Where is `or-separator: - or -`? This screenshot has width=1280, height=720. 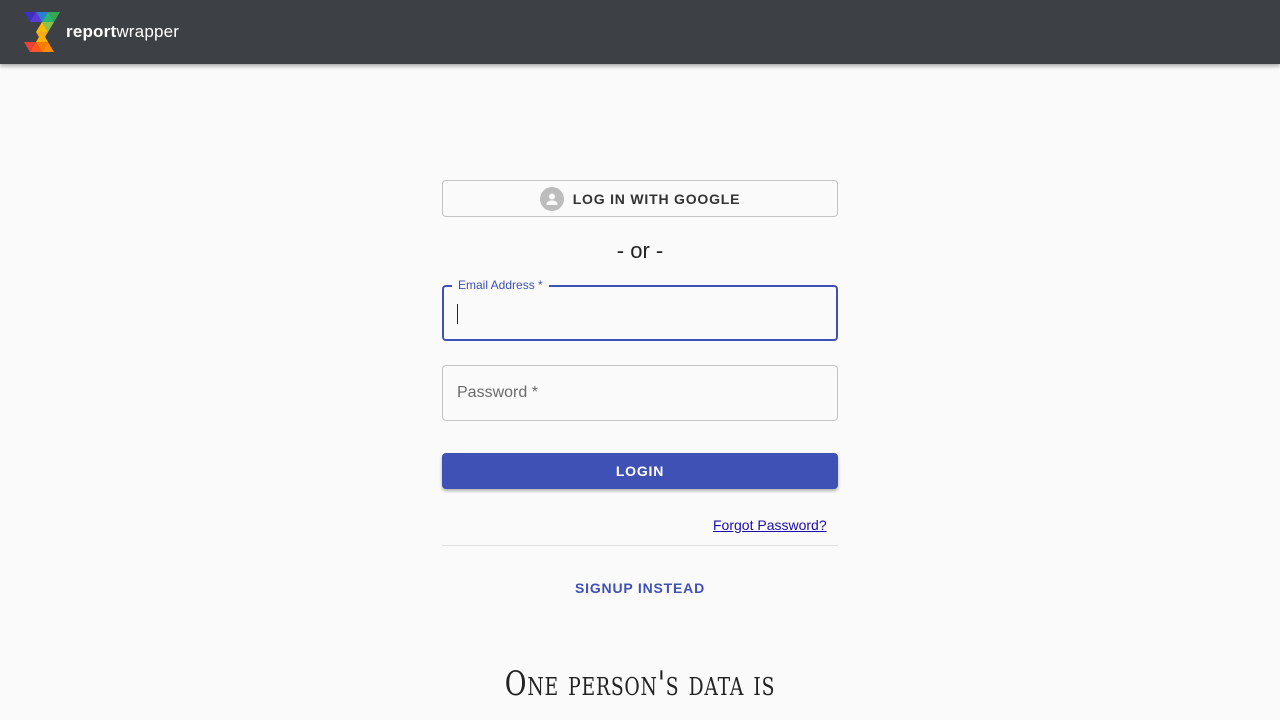
or-separator: - or - is located at coordinates (640, 250).